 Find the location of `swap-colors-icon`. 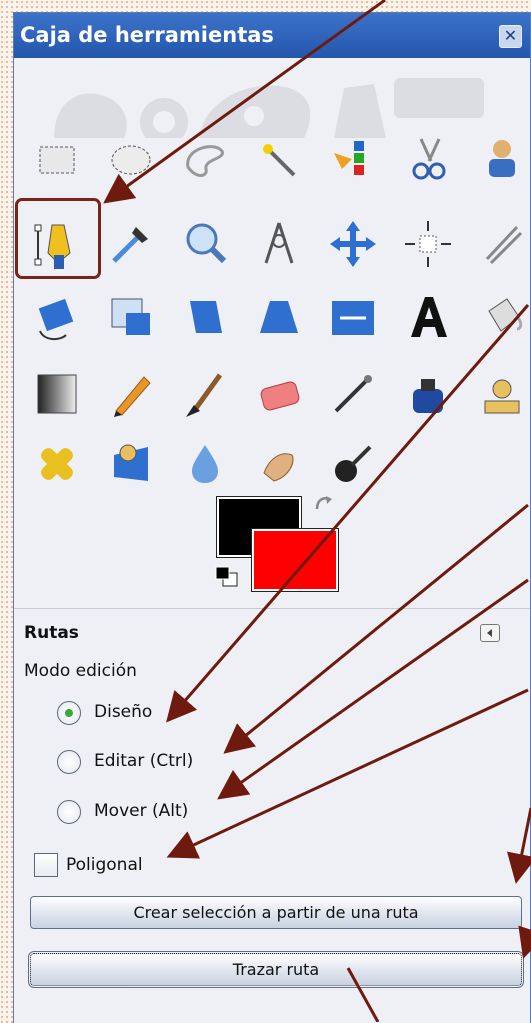

swap-colors-icon is located at coordinates (323, 503).